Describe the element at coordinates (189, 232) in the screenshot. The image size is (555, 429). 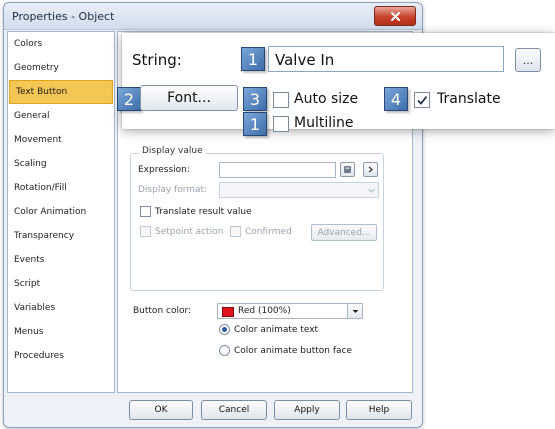
I see `setpoint-action-label: Setpoint action` at that location.